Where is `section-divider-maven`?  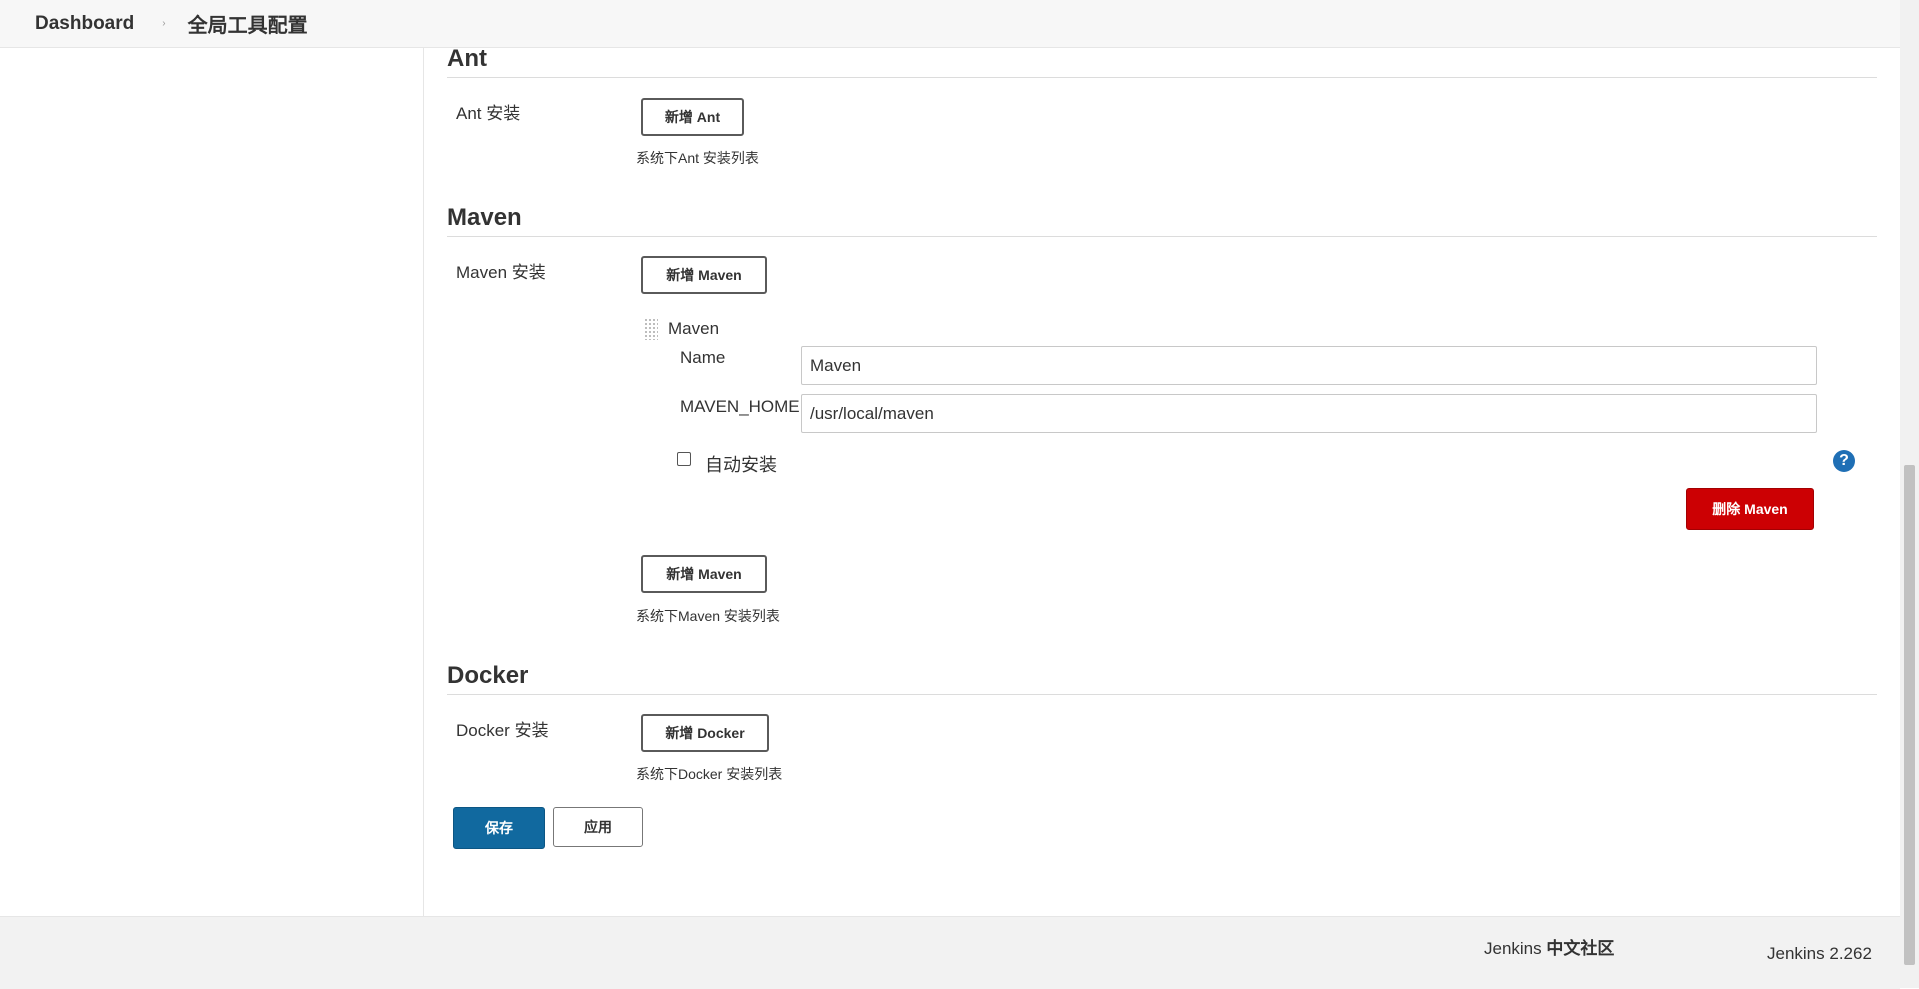
section-divider-maven is located at coordinates (1162, 236).